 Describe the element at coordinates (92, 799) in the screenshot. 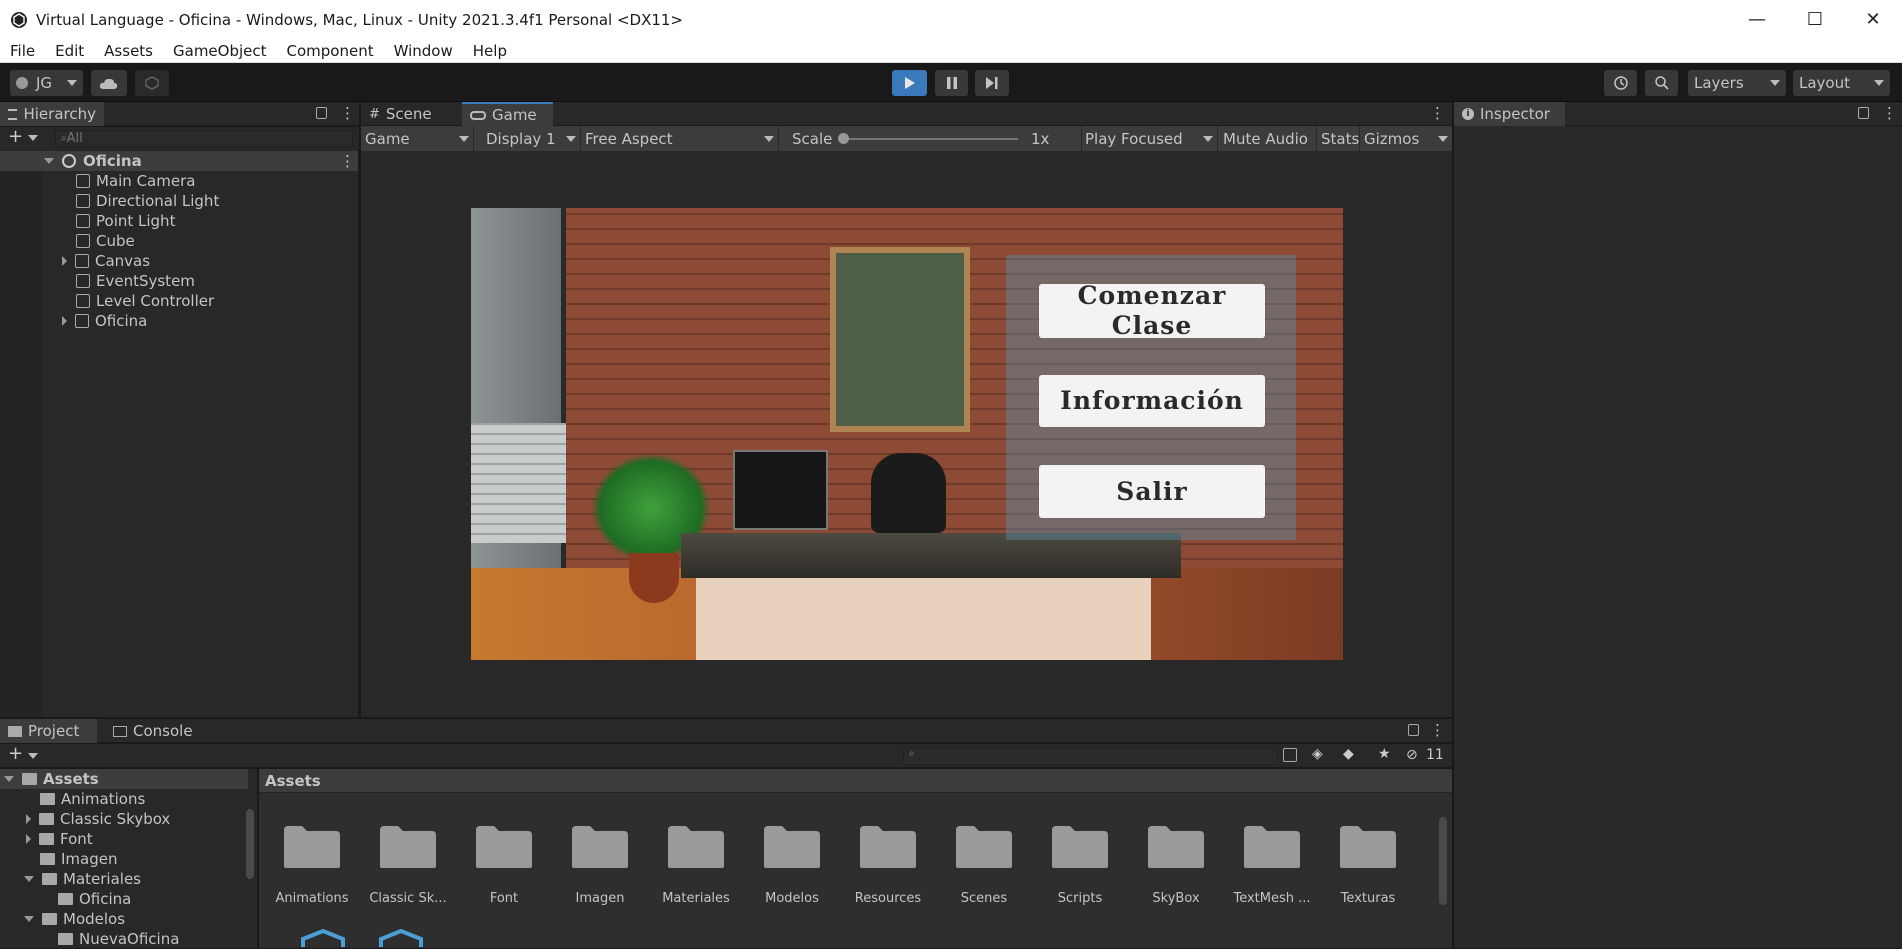

I see `tree-item: Animations` at that location.